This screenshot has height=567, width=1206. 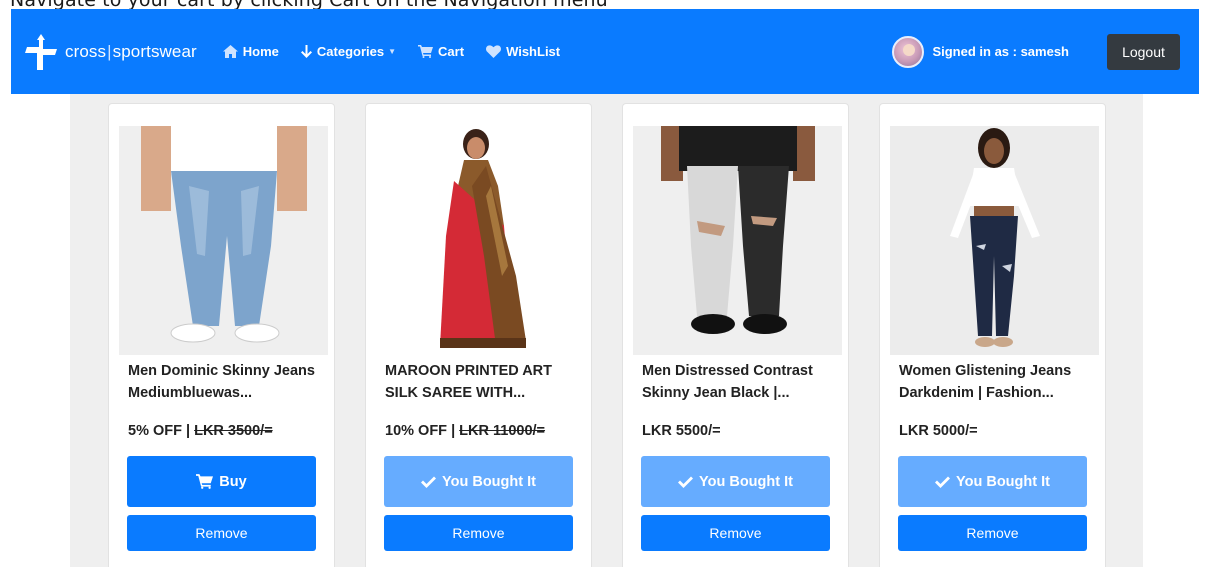 I want to click on nav-wishlist: WishList, so click(x=523, y=51).